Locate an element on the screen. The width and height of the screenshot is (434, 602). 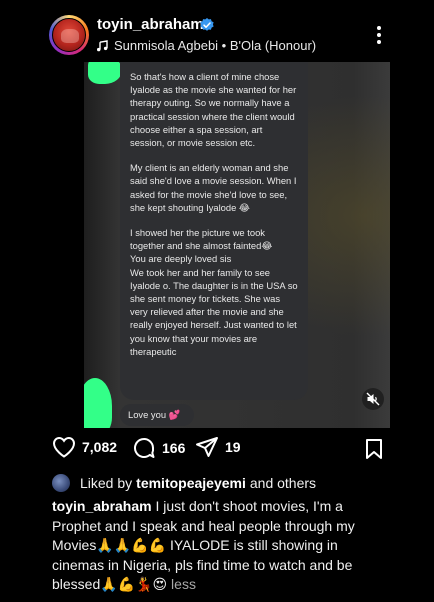
more-options-icon is located at coordinates (379, 35).